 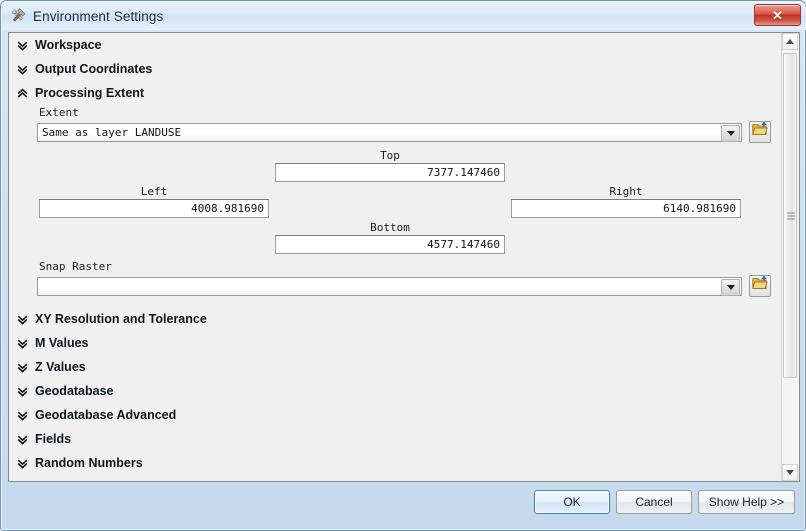 What do you see at coordinates (62, 343) in the screenshot?
I see `section-title-m-values: M Values` at bounding box center [62, 343].